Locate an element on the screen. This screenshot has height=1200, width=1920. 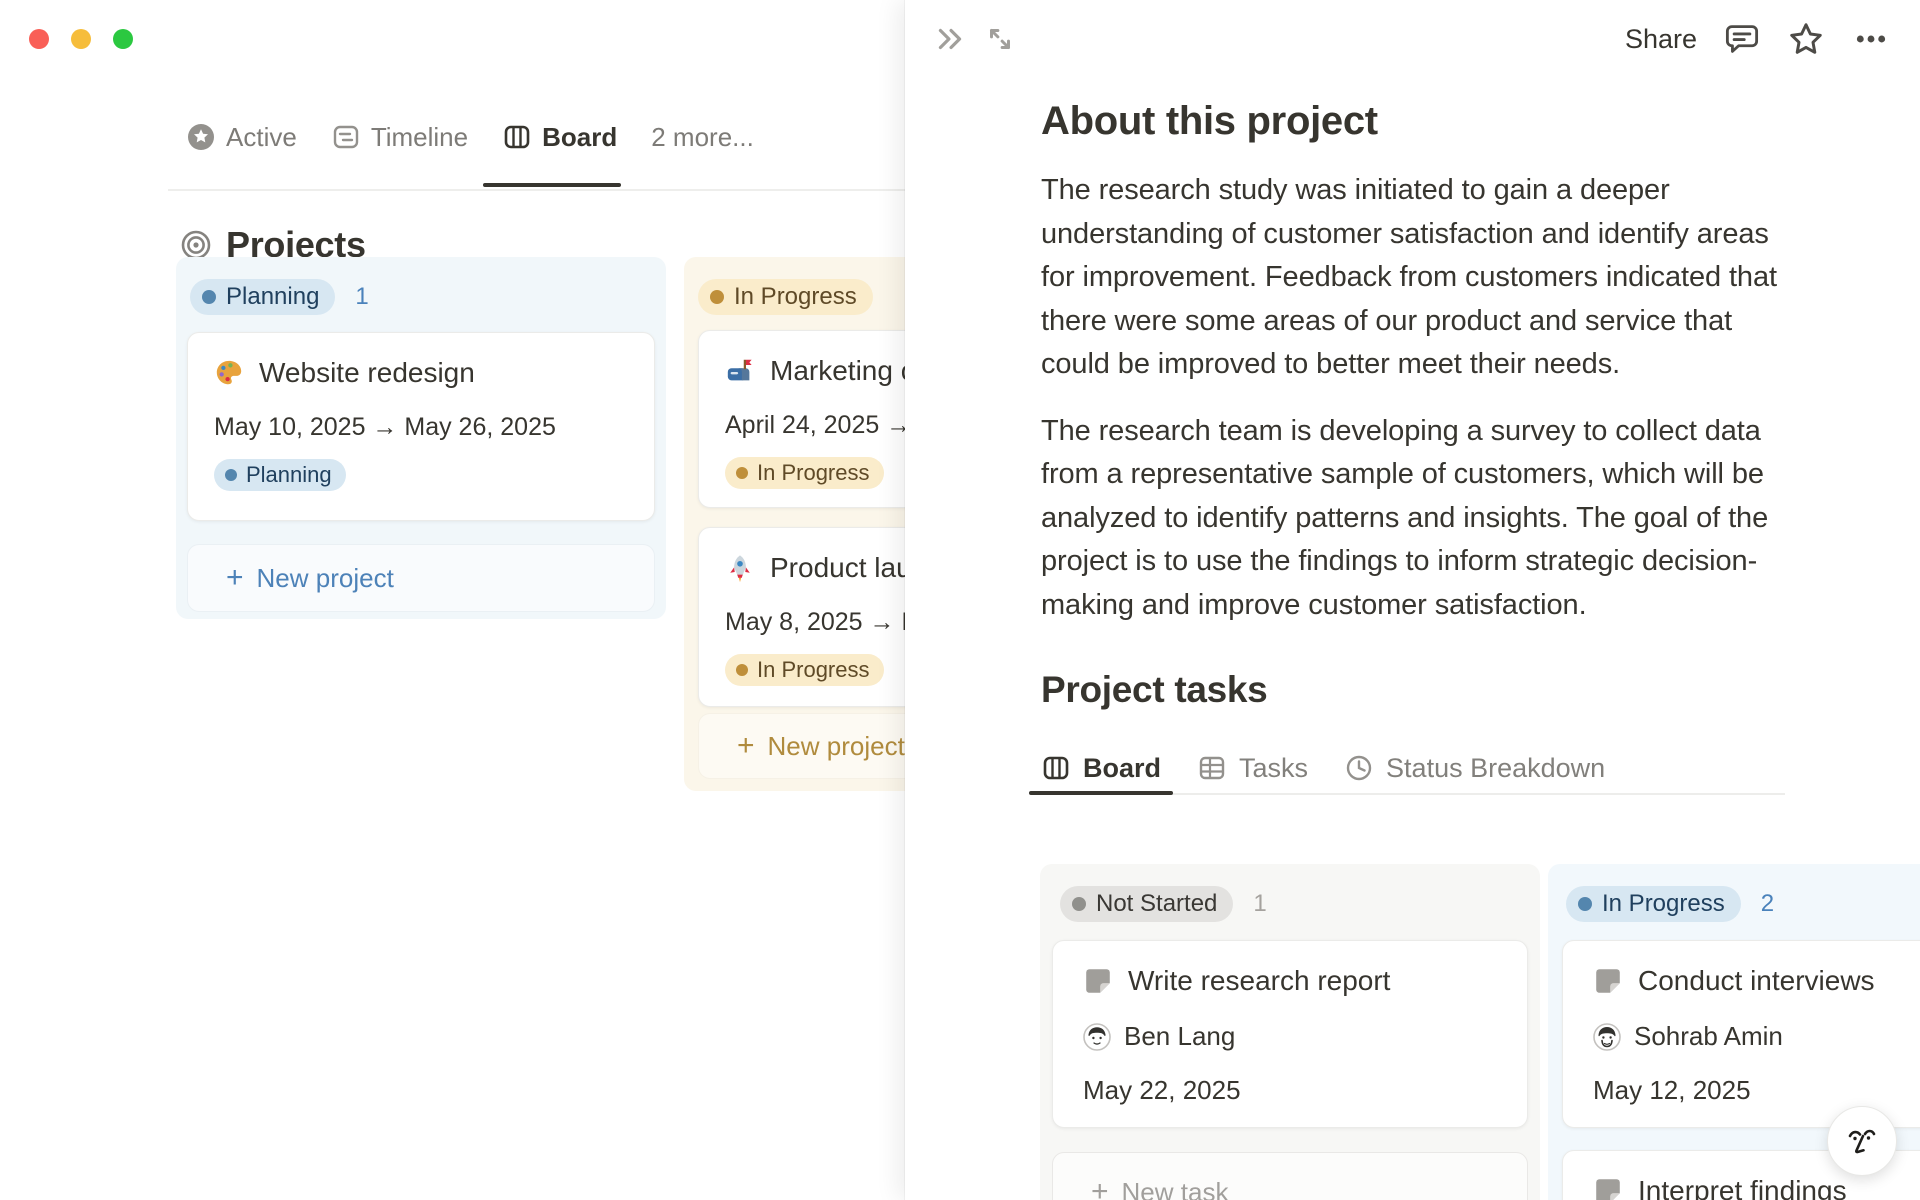
minimize-window-button is located at coordinates (81, 39).